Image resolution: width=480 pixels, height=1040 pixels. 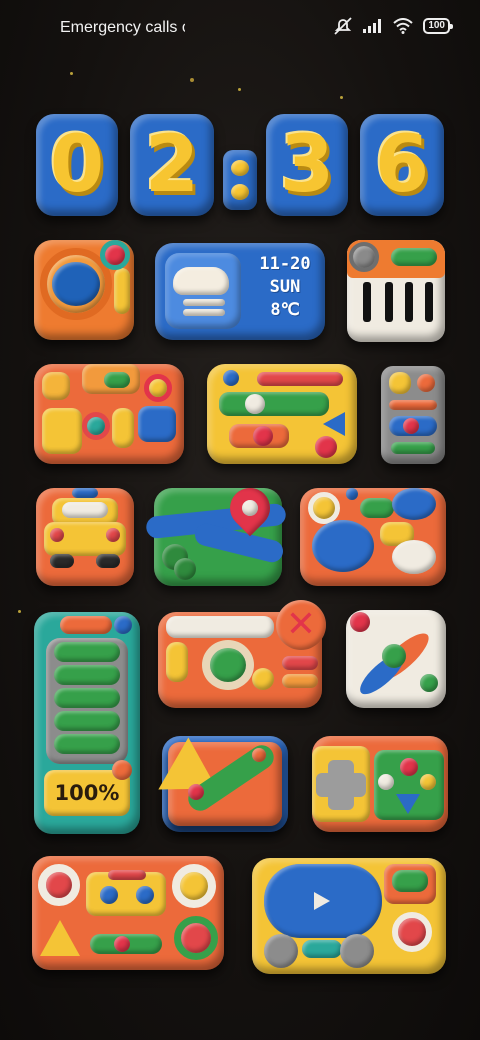 What do you see at coordinates (438, 26) in the screenshot?
I see `battery-icon: 100` at bounding box center [438, 26].